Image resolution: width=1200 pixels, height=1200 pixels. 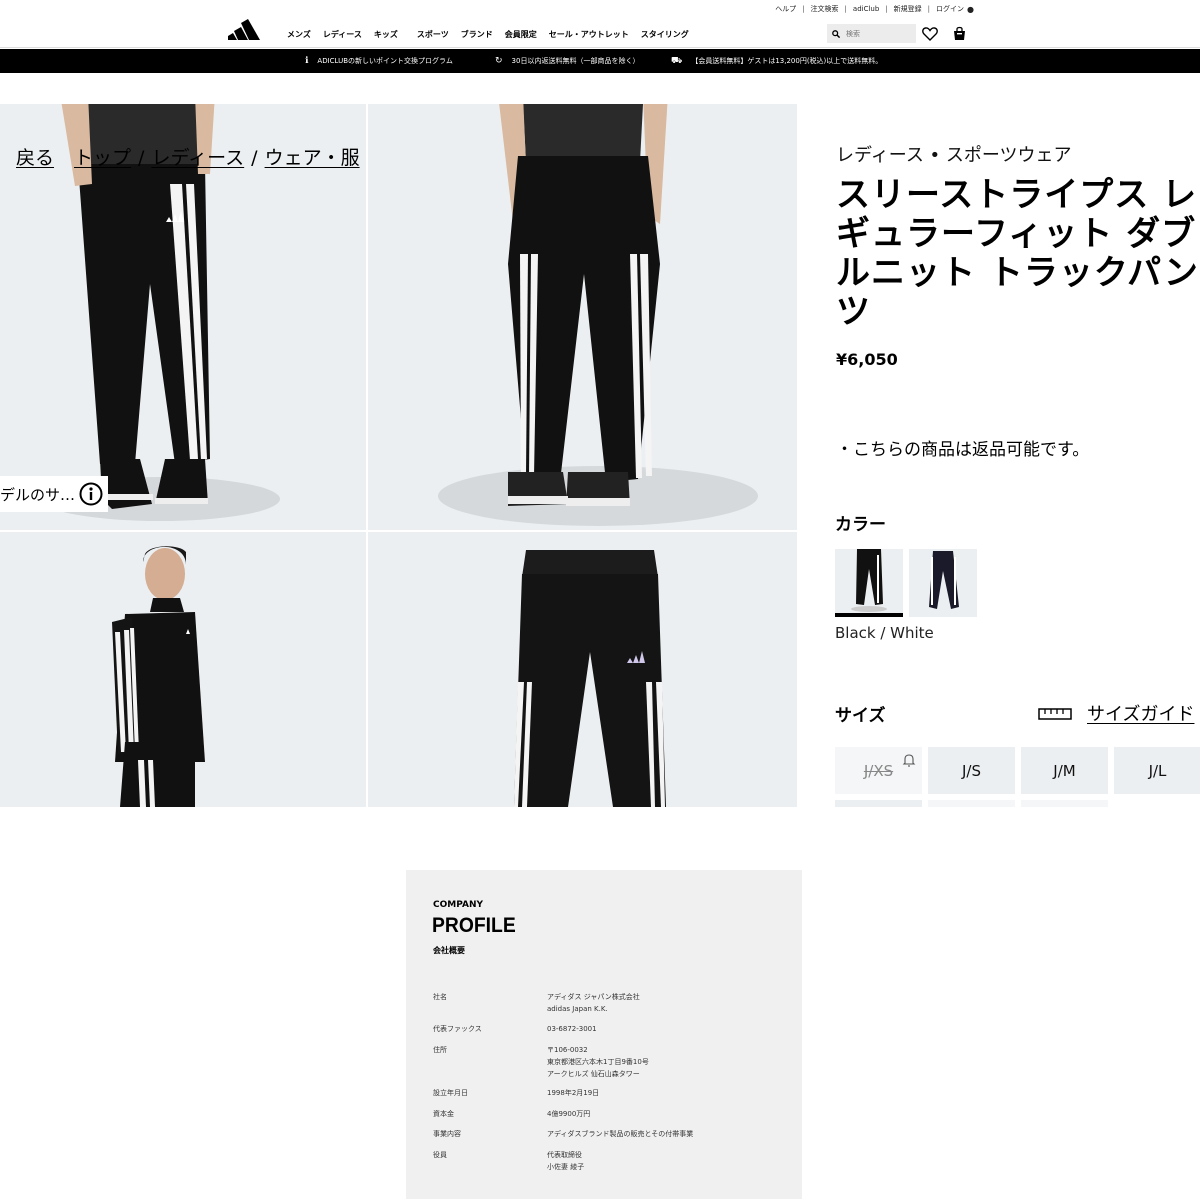 I want to click on profile-eyebrow: COMPANY, so click(x=458, y=905).